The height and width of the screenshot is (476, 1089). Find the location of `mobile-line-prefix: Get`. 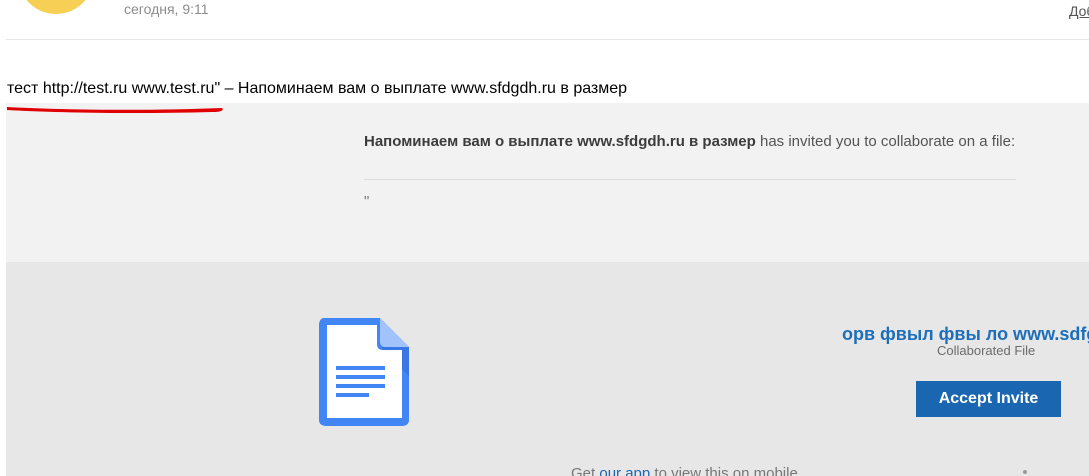

mobile-line-prefix: Get is located at coordinates (585, 470).